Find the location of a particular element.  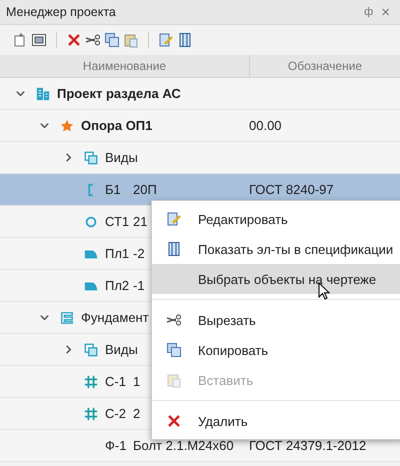

column-header: Наименование is located at coordinates (125, 66).